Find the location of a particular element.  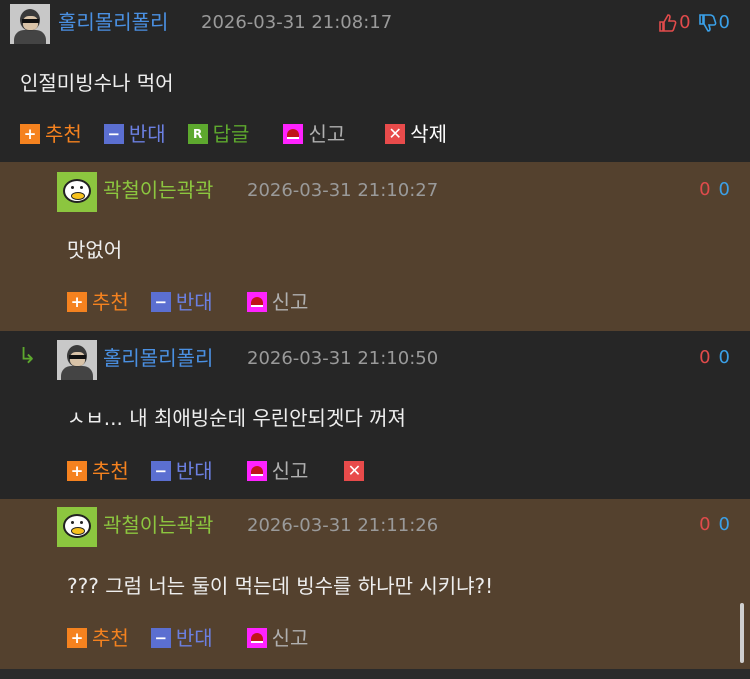

reply-button: R 답글 is located at coordinates (218, 134).